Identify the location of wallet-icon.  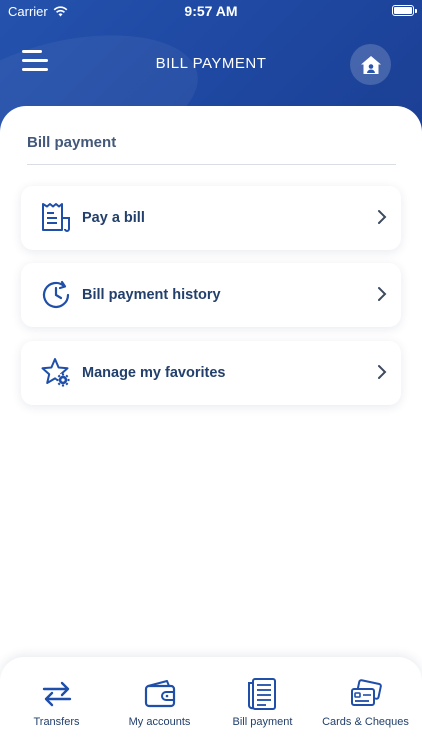
(159, 694).